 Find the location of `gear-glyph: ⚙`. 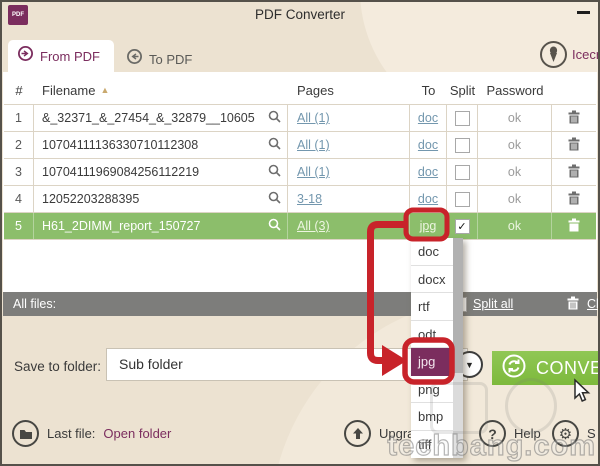

gear-glyph: ⚙ is located at coordinates (565, 433).